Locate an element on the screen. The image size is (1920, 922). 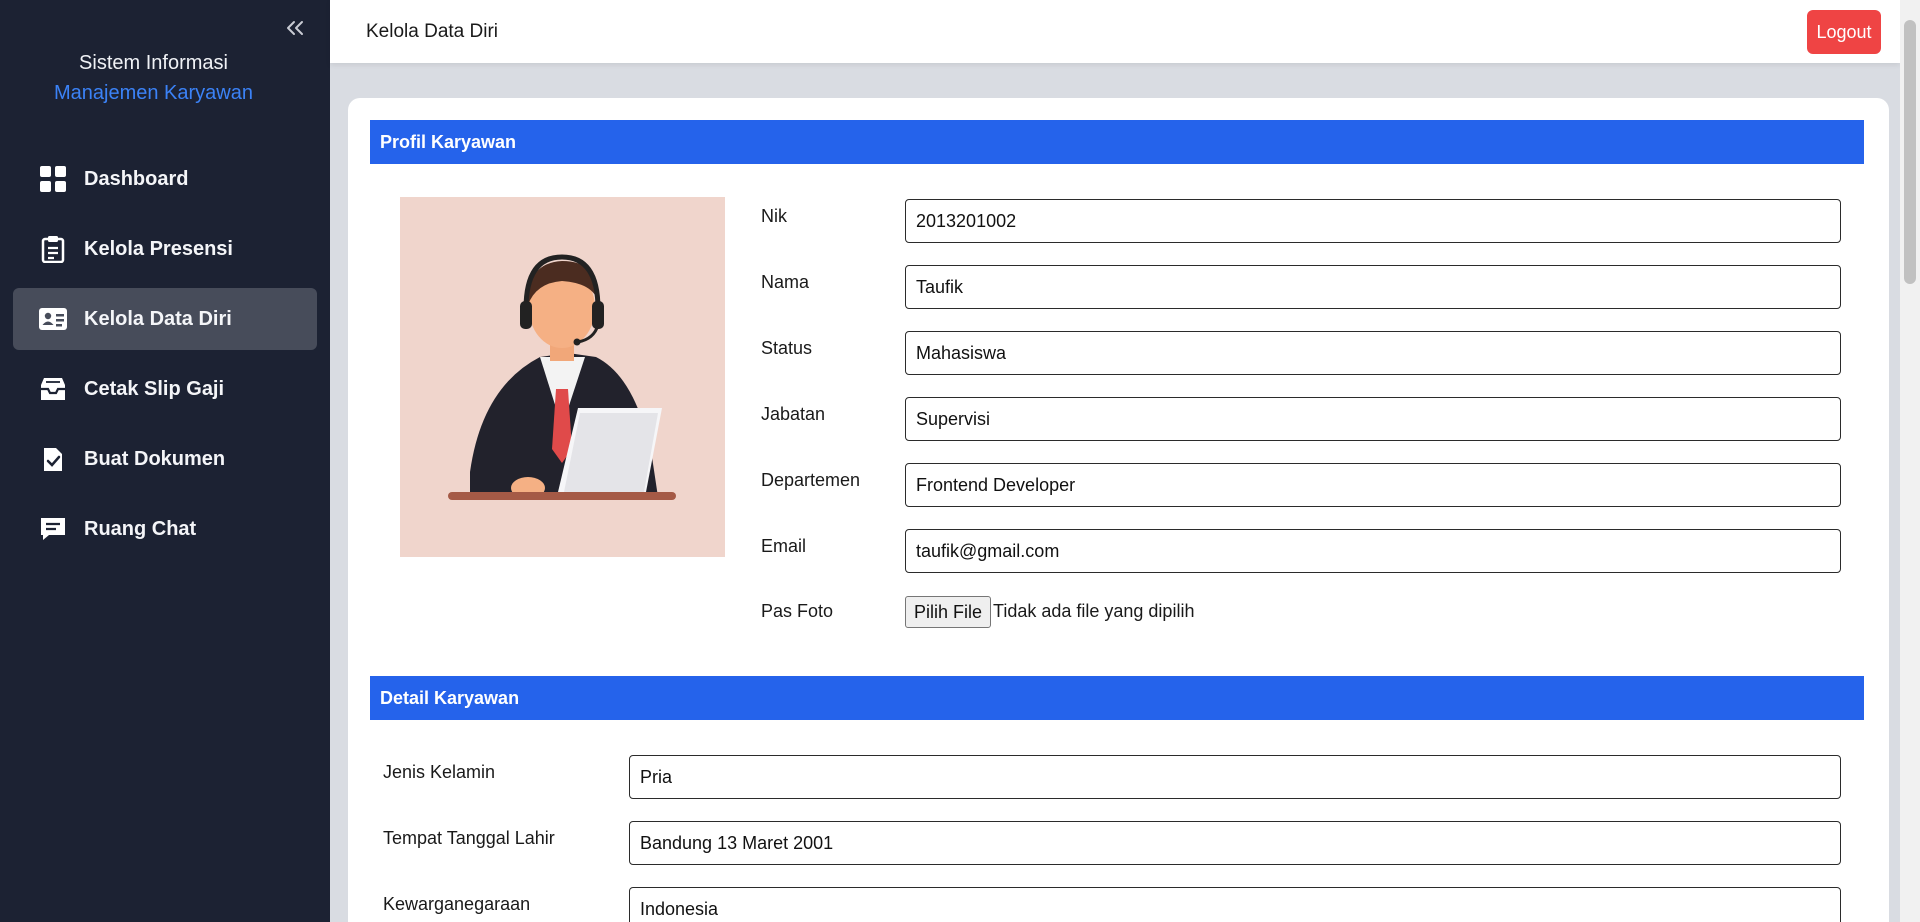
sidebar-item-cetak-slip-gaji: Cetak Slip Gaji is located at coordinates (165, 389).